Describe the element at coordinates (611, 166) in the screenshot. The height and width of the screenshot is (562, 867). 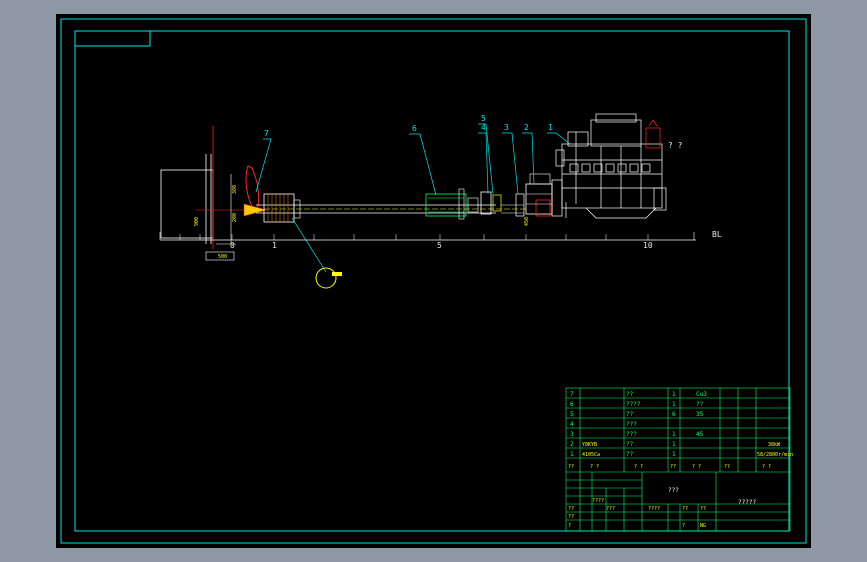
I see `diesel-engine` at that location.